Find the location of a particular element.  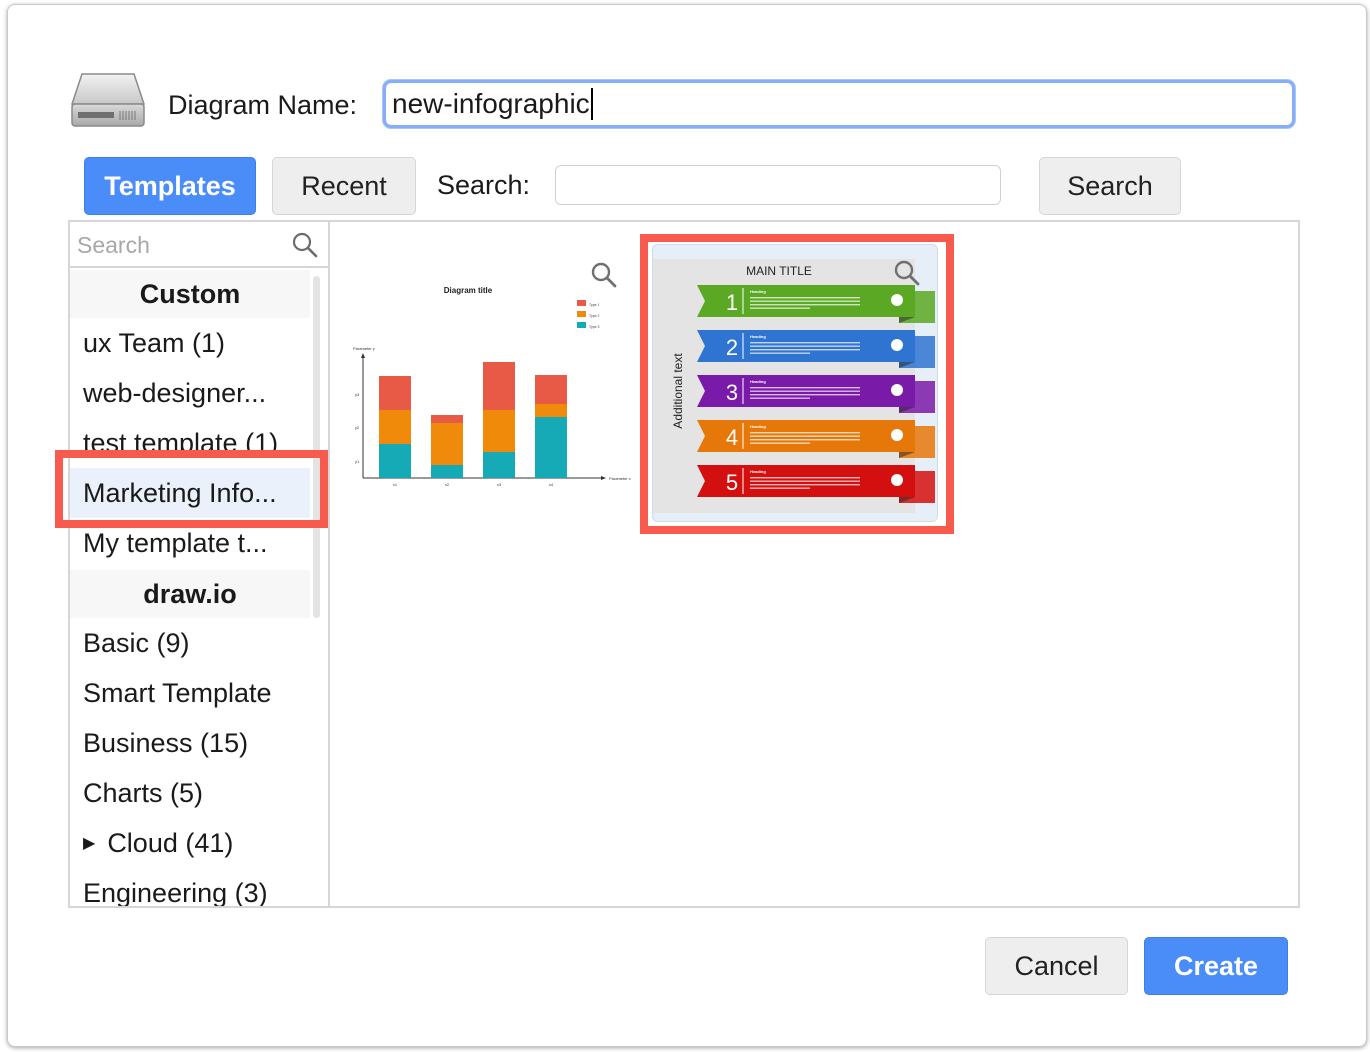

building-icon is located at coordinates (897, 480).